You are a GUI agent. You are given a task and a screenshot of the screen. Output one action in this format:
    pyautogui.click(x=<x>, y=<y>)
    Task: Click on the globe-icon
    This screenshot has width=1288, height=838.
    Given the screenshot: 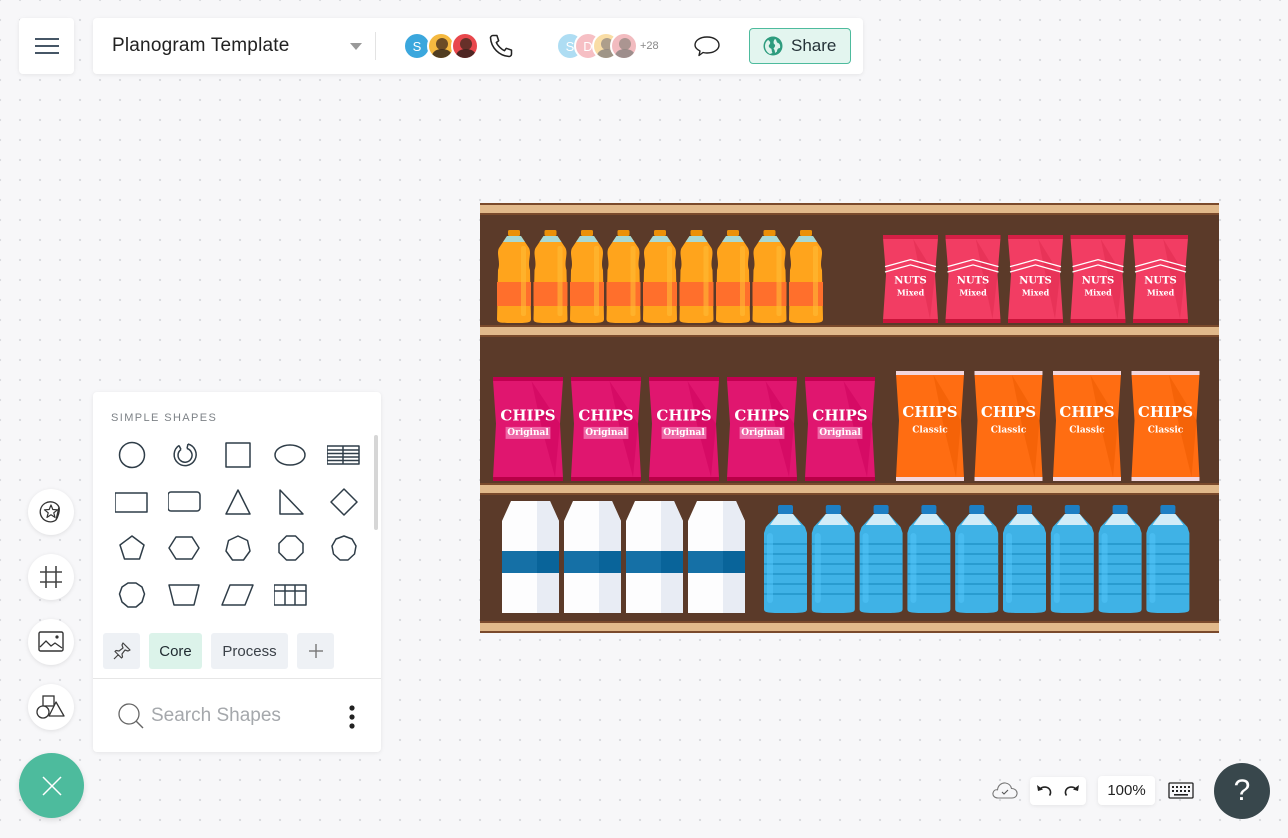 What is the action you would take?
    pyautogui.click(x=773, y=46)
    